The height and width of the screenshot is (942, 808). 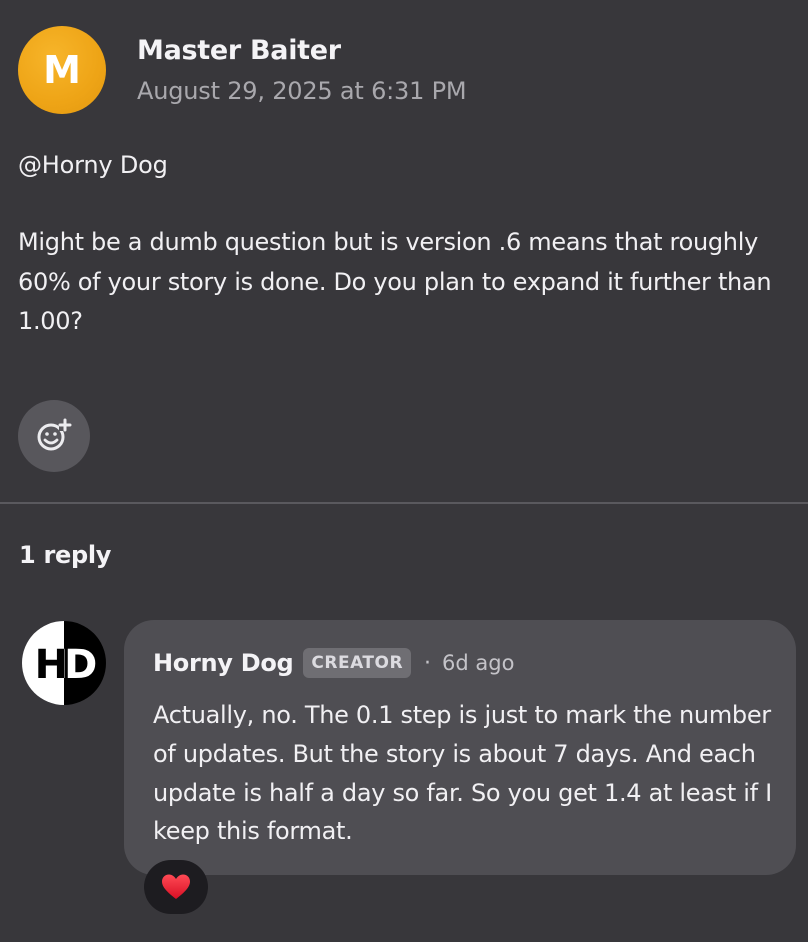 I want to click on author-block: Master Baiter August 29, 2025 at 6:31 PM, so click(x=302, y=70).